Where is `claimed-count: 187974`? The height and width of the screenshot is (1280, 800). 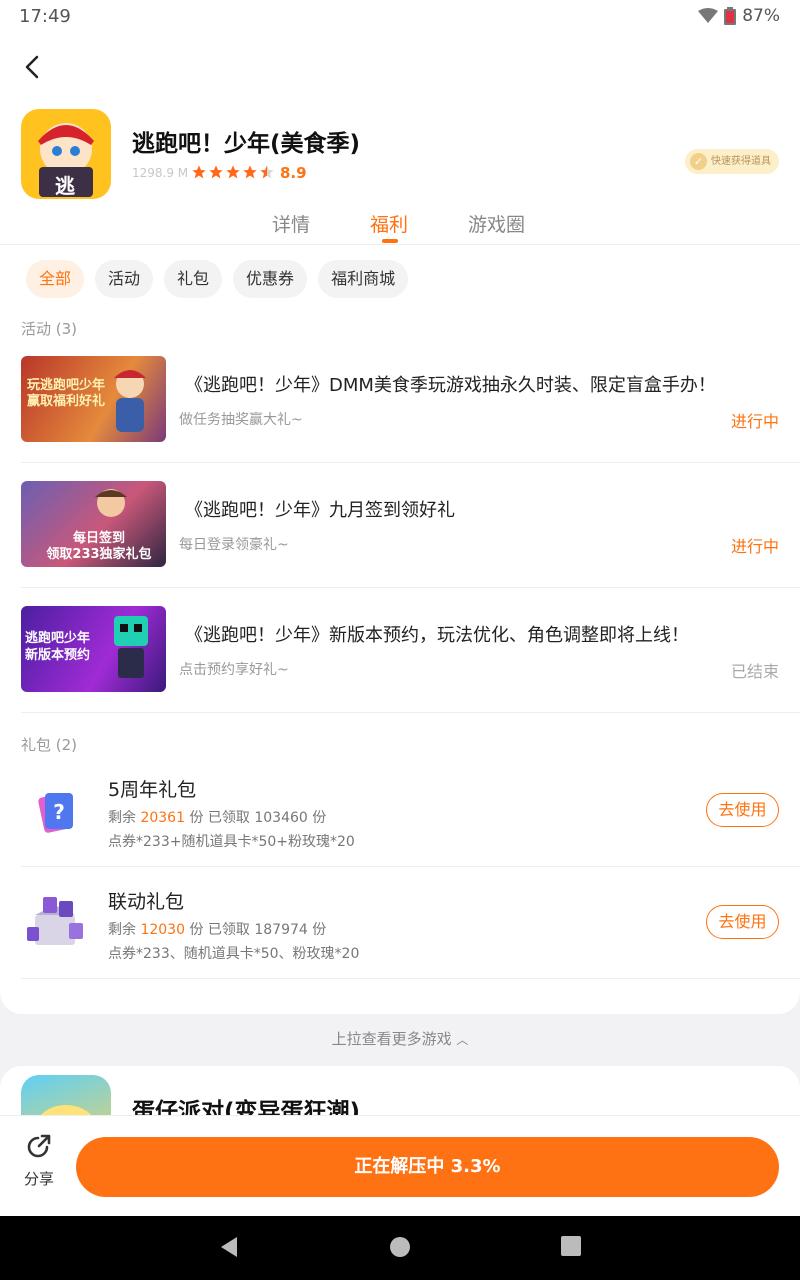 claimed-count: 187974 is located at coordinates (281, 930).